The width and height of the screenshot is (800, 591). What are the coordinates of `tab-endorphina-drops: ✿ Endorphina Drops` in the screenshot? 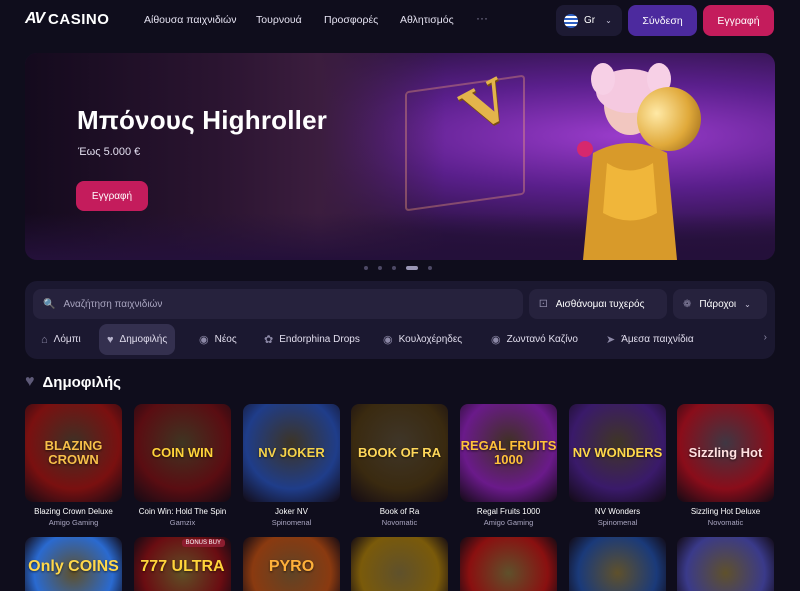 It's located at (312, 339).